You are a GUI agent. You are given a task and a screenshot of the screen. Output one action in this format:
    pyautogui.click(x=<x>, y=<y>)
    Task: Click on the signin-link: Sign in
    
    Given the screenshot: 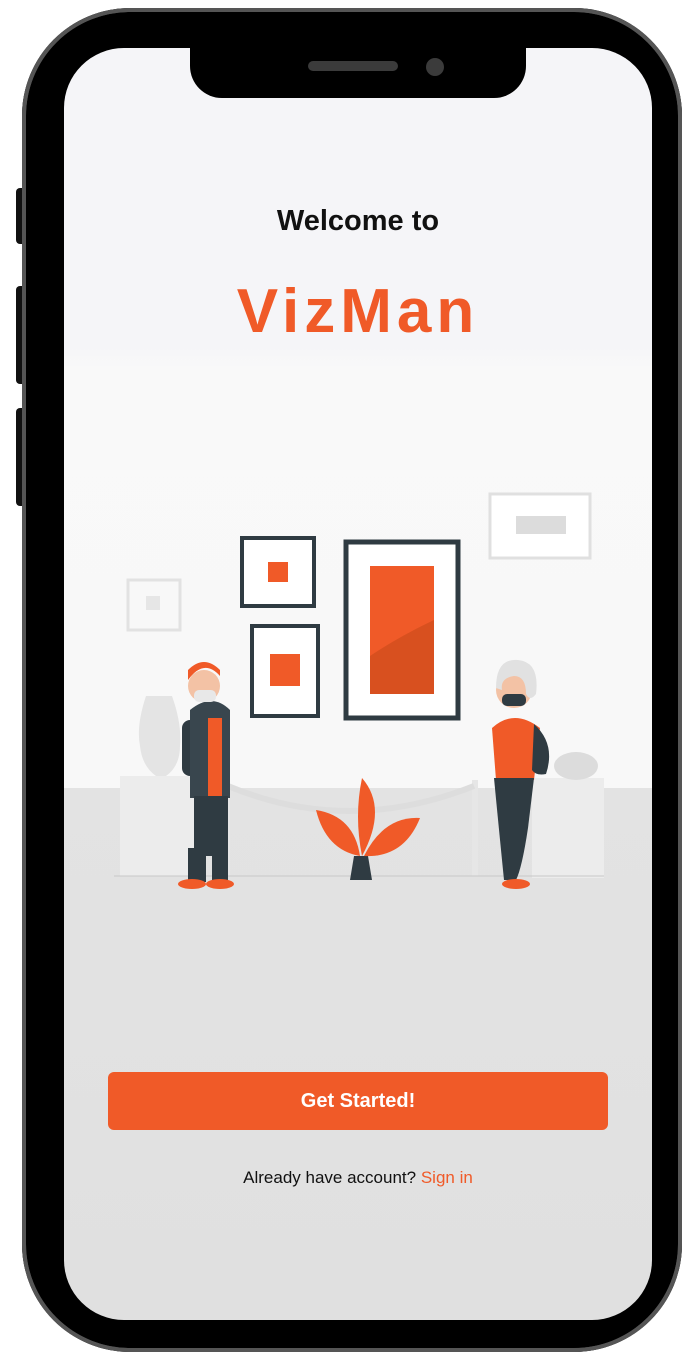 What is the action you would take?
    pyautogui.click(x=447, y=1177)
    